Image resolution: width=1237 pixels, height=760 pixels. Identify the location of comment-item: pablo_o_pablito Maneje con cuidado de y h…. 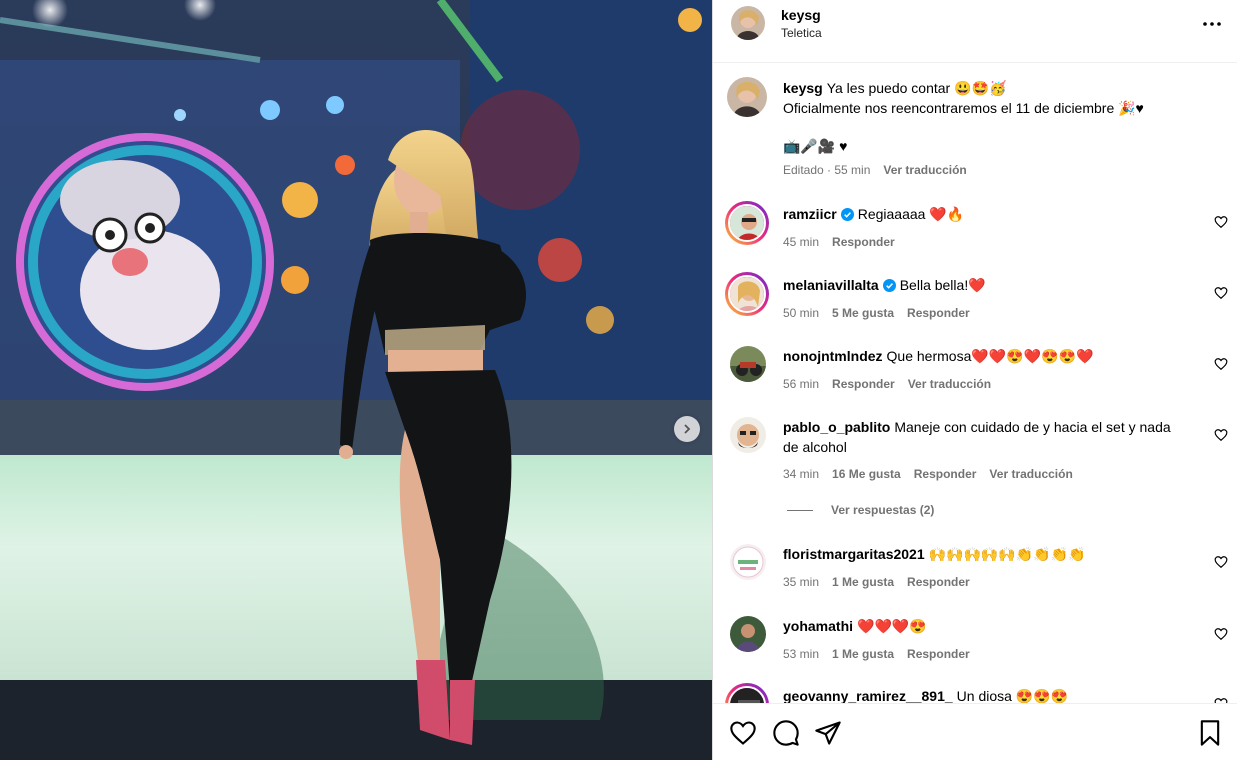
(975, 469).